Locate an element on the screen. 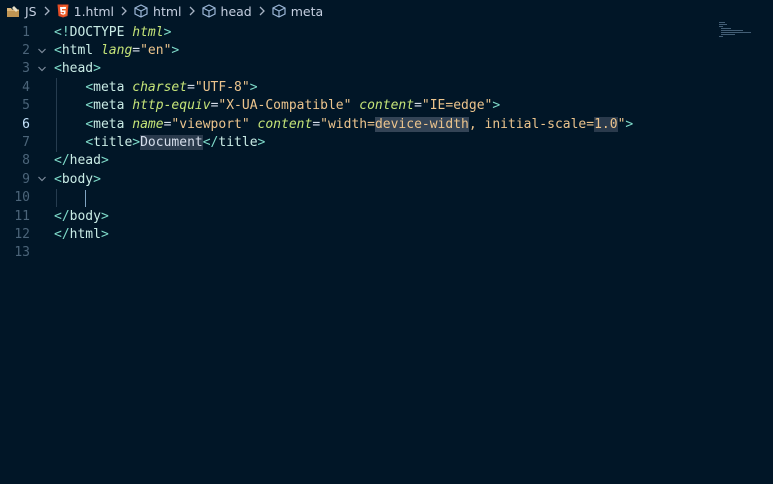  line-number: 12 is located at coordinates (22, 235).